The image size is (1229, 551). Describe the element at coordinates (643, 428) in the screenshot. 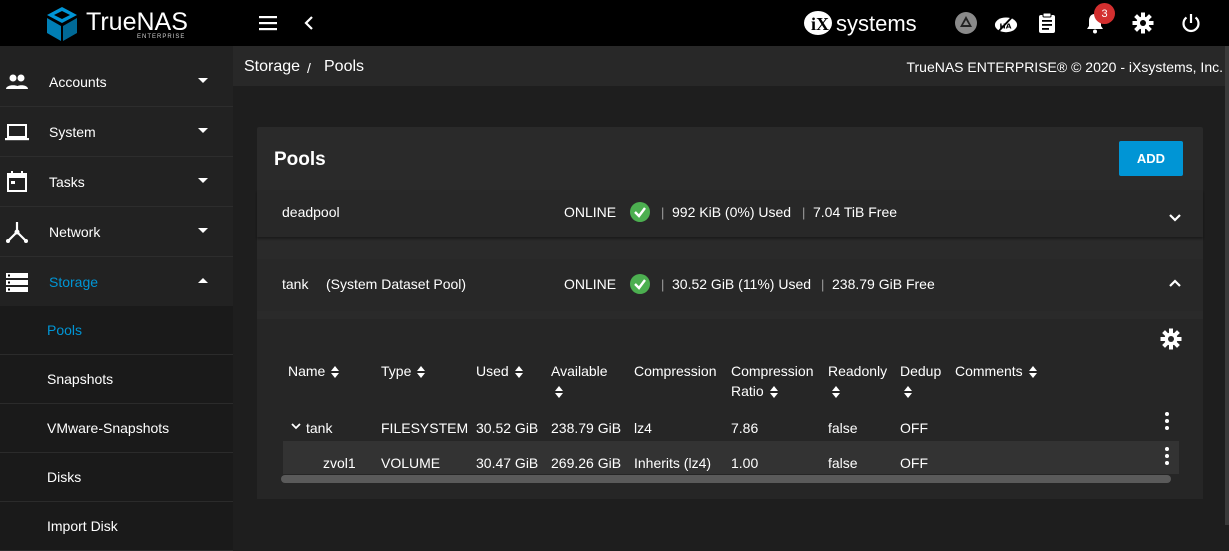

I see `cell-compression: lz4` at that location.